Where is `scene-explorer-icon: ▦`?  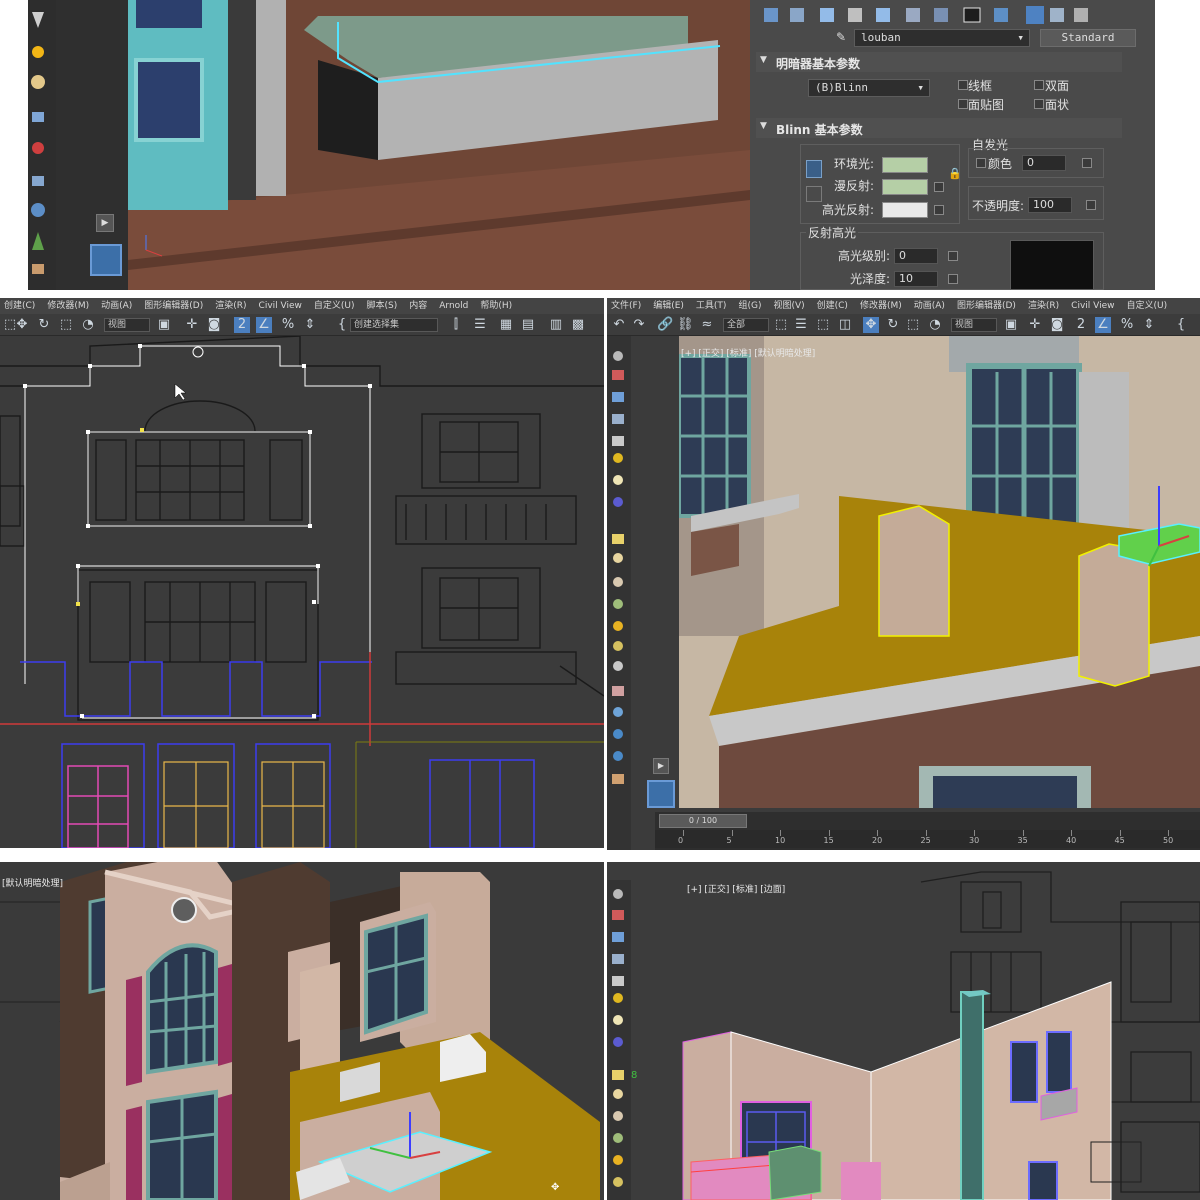
scene-explorer-icon: ▦ is located at coordinates (506, 325).